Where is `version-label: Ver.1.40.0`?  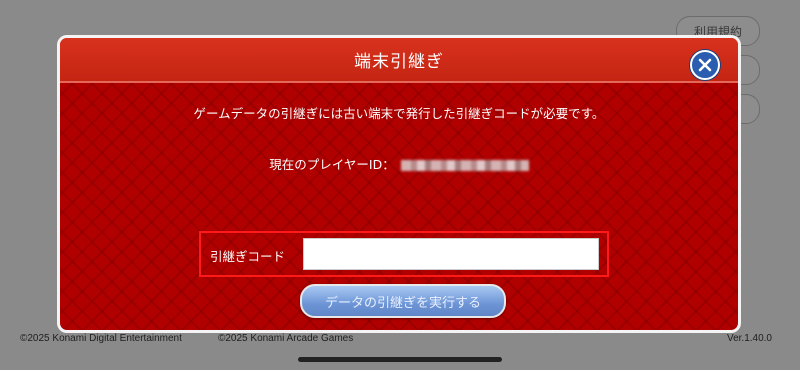
version-label: Ver.1.40.0 is located at coordinates (749, 338).